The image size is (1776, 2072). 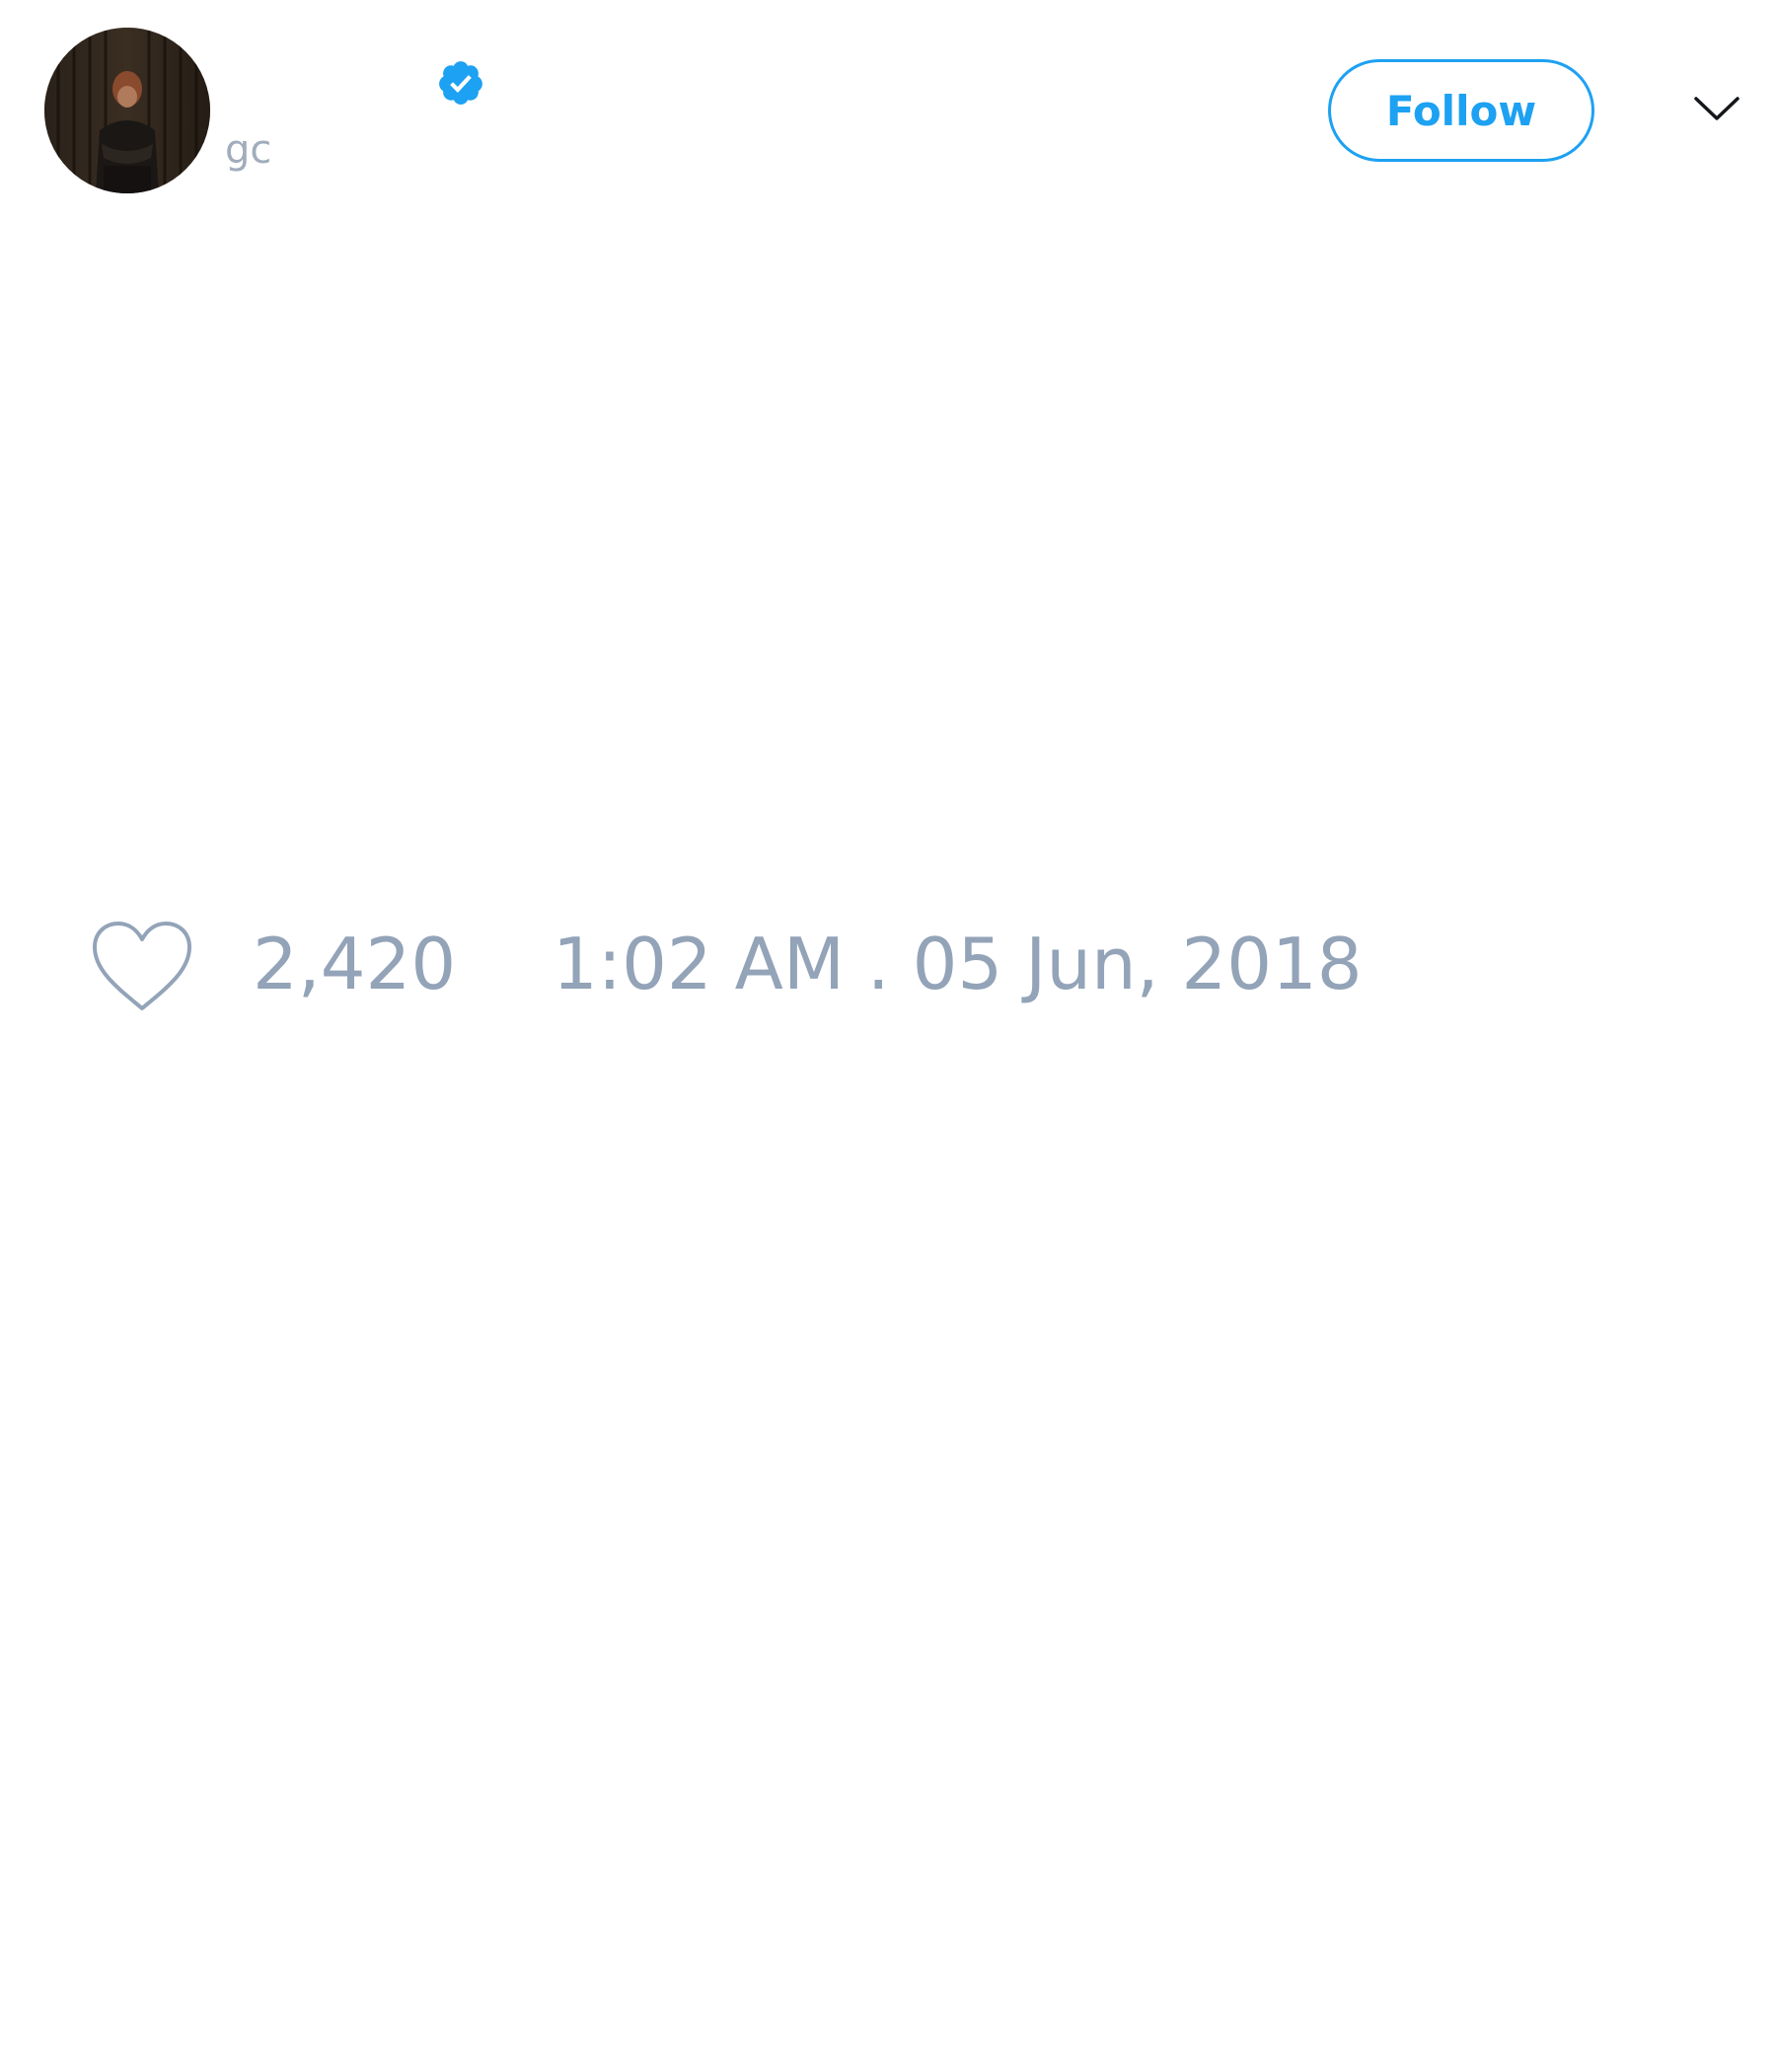 I want to click on like-count: 2,420, so click(x=355, y=964).